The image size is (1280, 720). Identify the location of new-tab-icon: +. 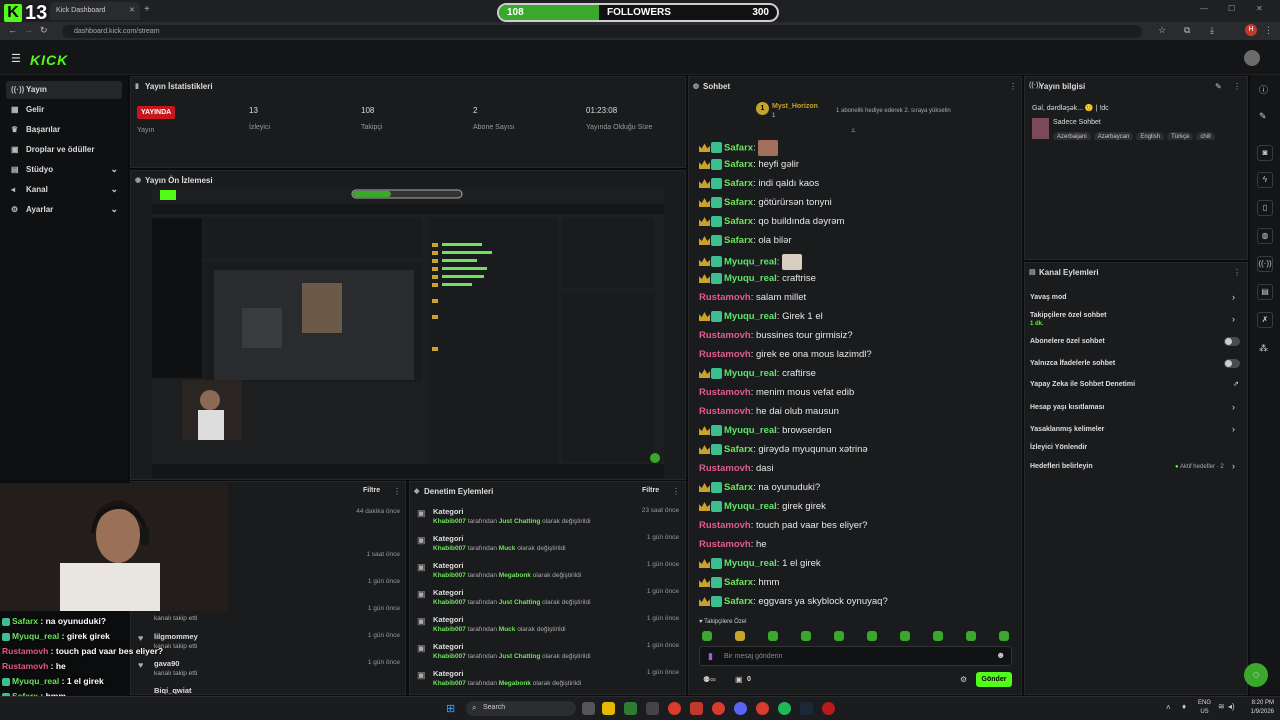
(147, 9).